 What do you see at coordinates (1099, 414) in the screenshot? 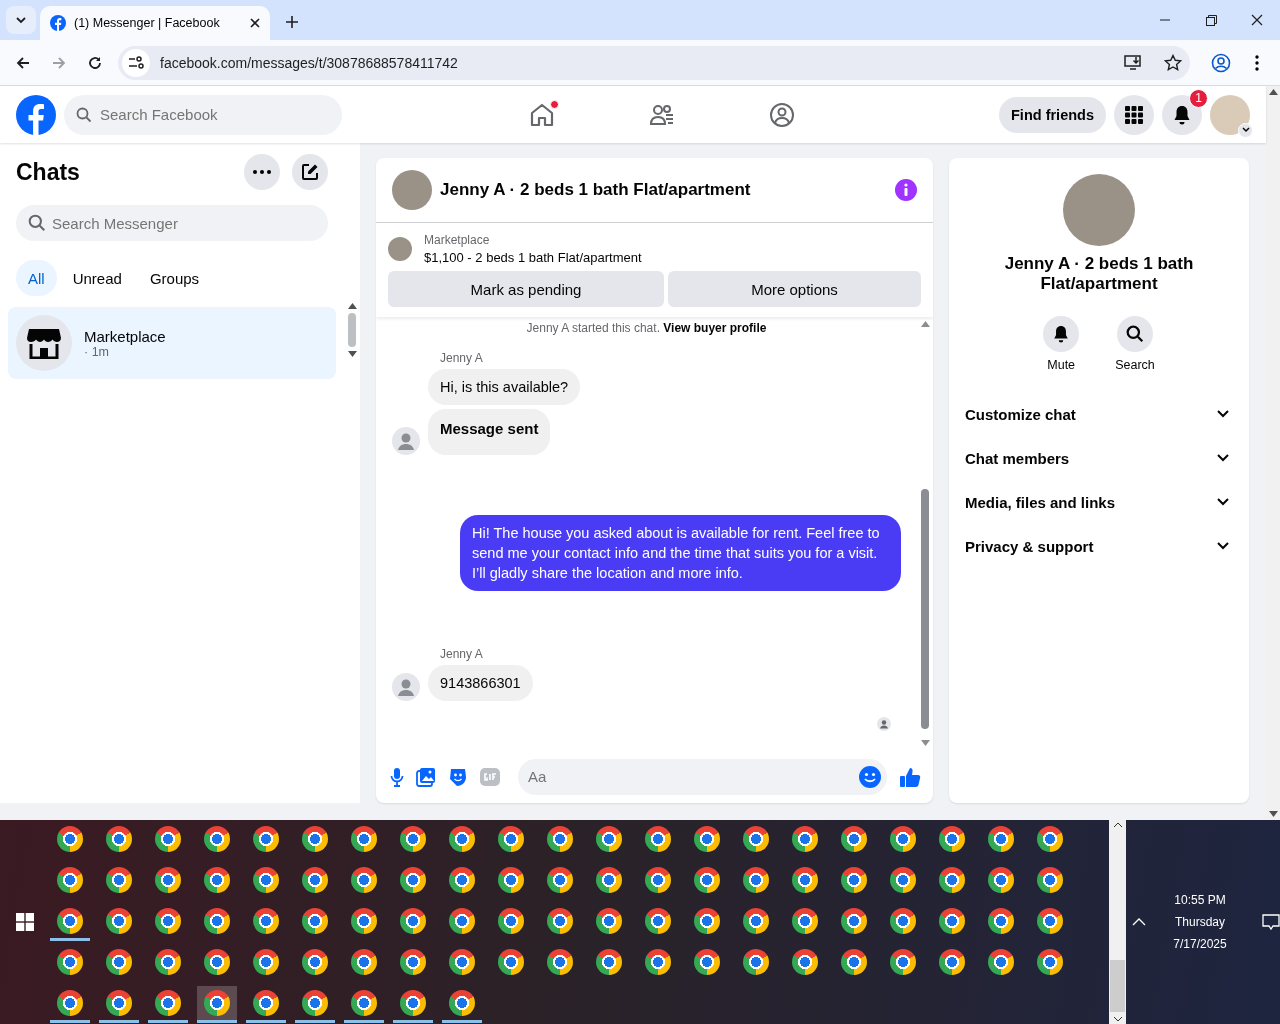
I see `details-section-toggle: Customize chat` at bounding box center [1099, 414].